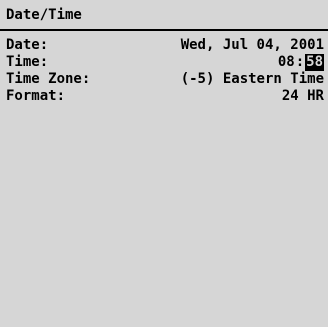 The image size is (328, 327). What do you see at coordinates (165, 45) in the screenshot?
I see `date-field-row: Date: Wed, Jul 04, 2001` at bounding box center [165, 45].